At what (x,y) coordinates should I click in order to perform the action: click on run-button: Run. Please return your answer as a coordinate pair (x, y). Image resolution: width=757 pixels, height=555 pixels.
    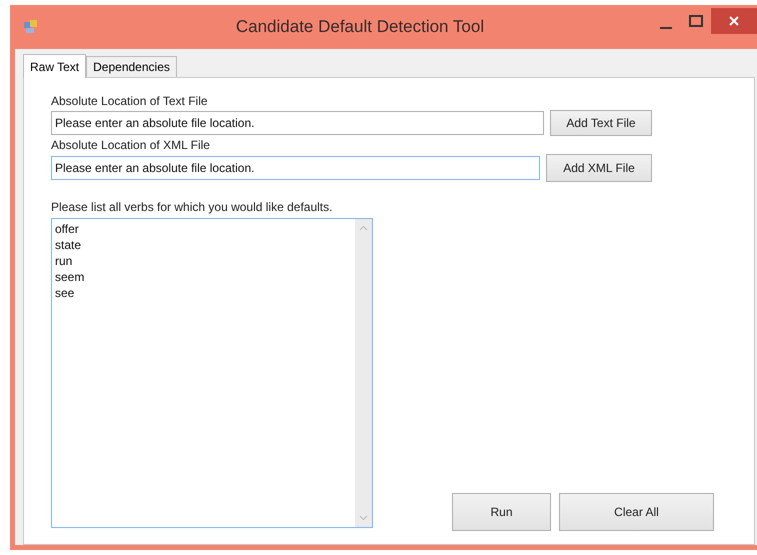
    Looking at the image, I should click on (501, 512).